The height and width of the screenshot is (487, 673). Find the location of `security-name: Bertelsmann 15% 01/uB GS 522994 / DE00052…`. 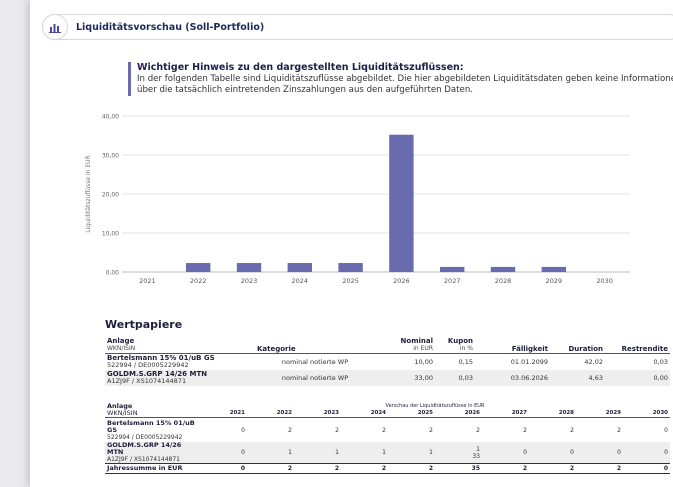

security-name: Bertelsmann 15% 01/uB GS 522994 / DE00052… is located at coordinates (161, 361).